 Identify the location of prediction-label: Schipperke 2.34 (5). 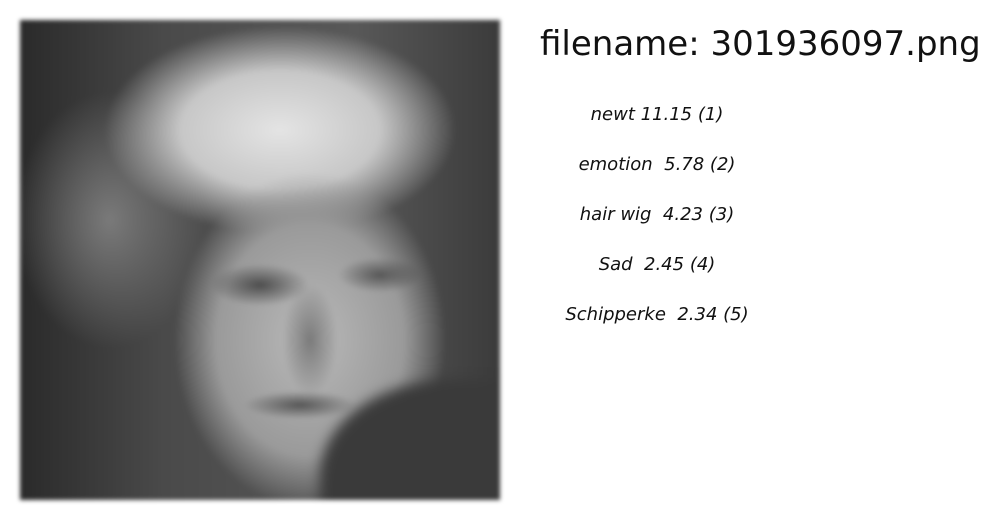
(657, 314).